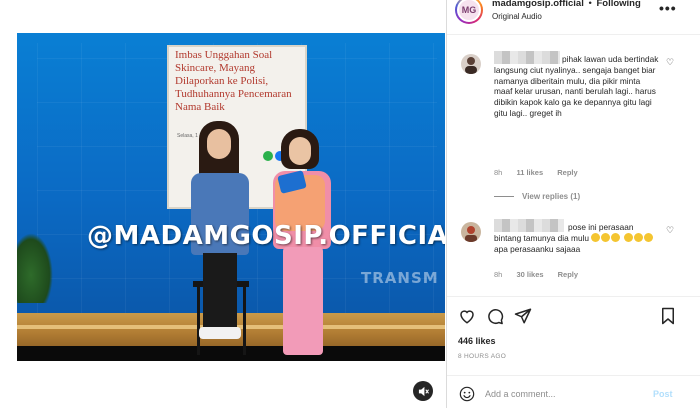 The height and width of the screenshot is (409, 700). I want to click on comment-meta: 8h 30 likes Reply, so click(542, 274).